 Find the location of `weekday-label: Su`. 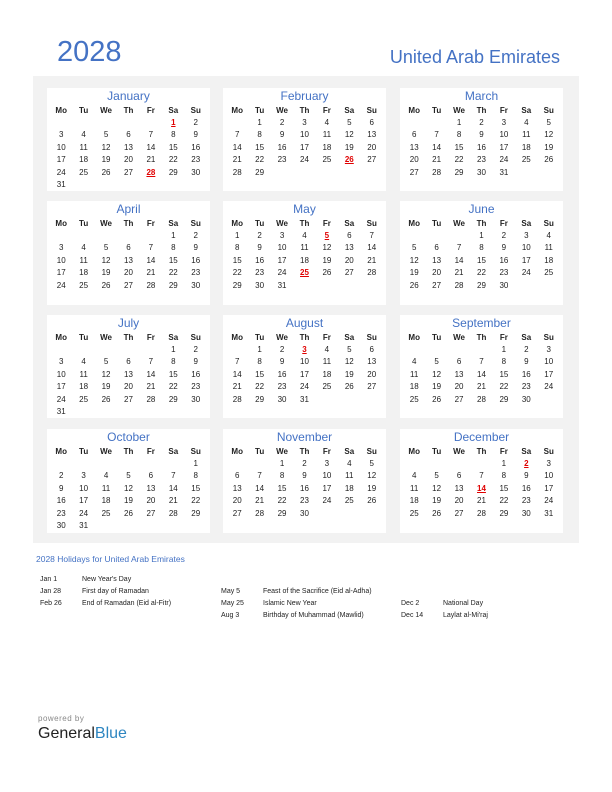

weekday-label: Su is located at coordinates (371, 223).